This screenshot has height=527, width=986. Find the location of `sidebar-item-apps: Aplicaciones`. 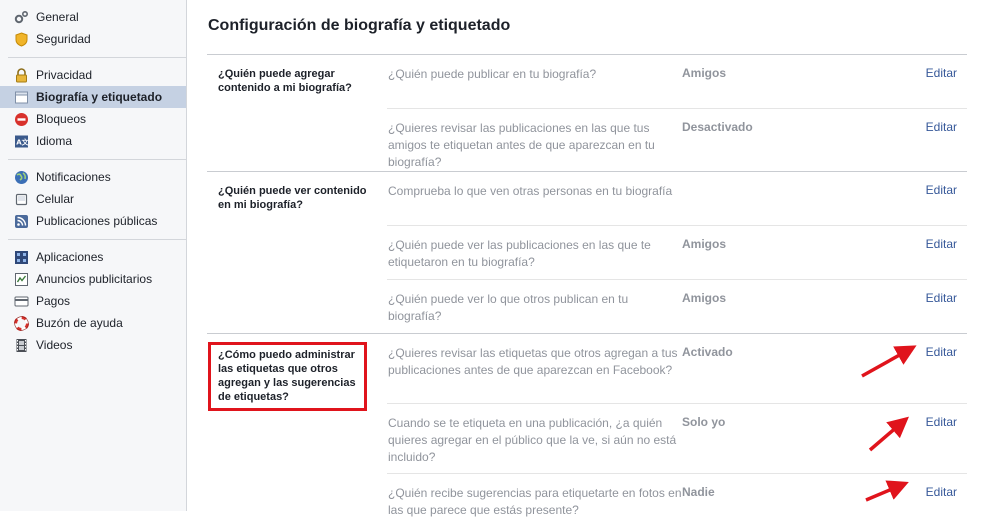

sidebar-item-apps: Aplicaciones is located at coordinates (93, 257).